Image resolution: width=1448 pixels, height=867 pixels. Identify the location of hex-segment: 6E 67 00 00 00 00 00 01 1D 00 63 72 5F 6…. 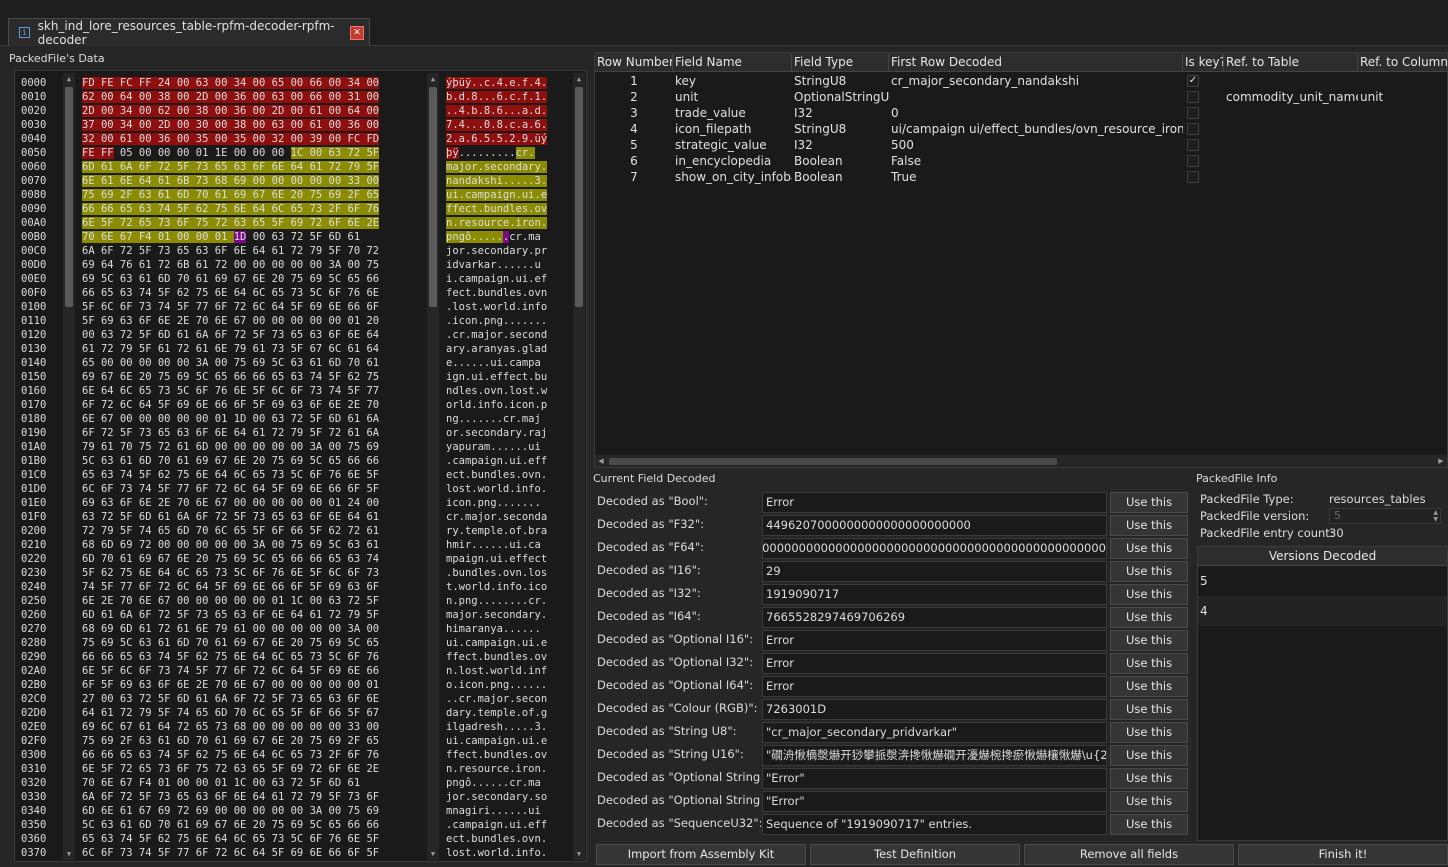
(230, 419).